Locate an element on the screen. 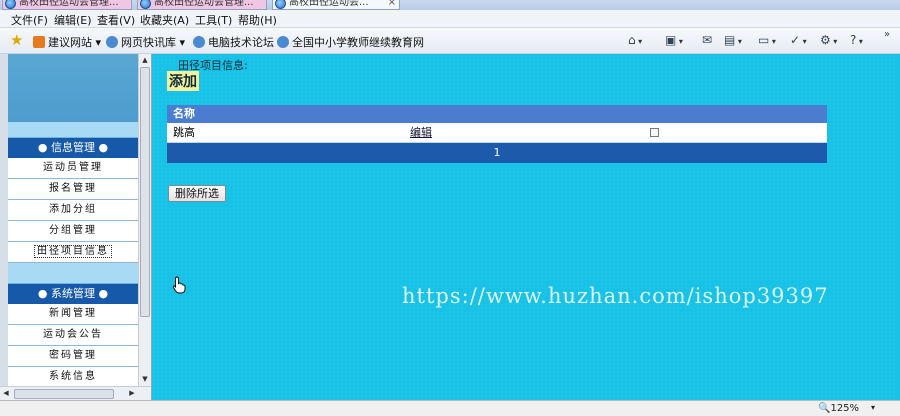  sidebar-item-password-management: 密码管理 is located at coordinates (73, 356).